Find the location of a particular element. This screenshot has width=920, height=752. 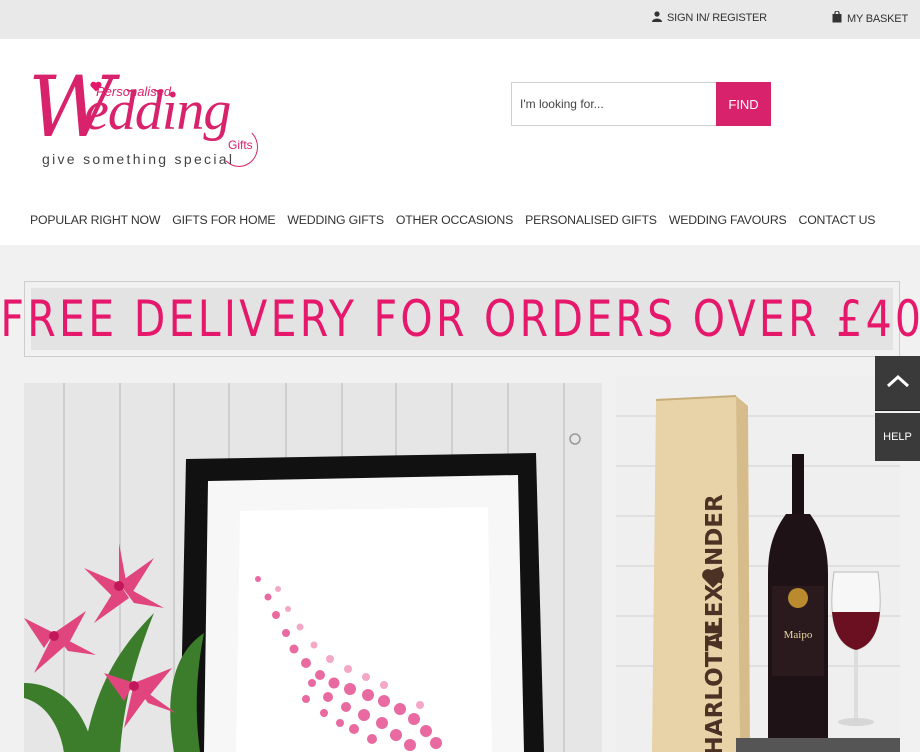

nav-other-occasions: OTHER OCCASIONS is located at coordinates (454, 220).